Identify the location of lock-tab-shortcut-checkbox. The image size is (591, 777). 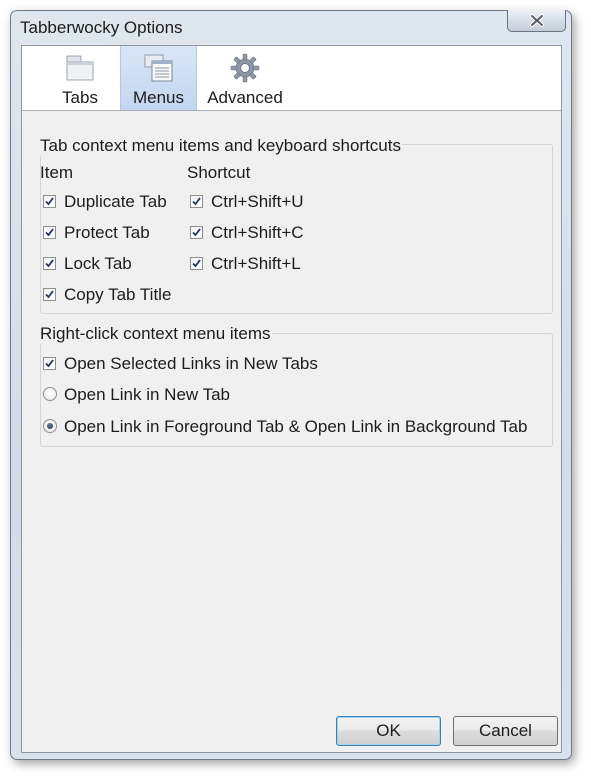
(196, 263).